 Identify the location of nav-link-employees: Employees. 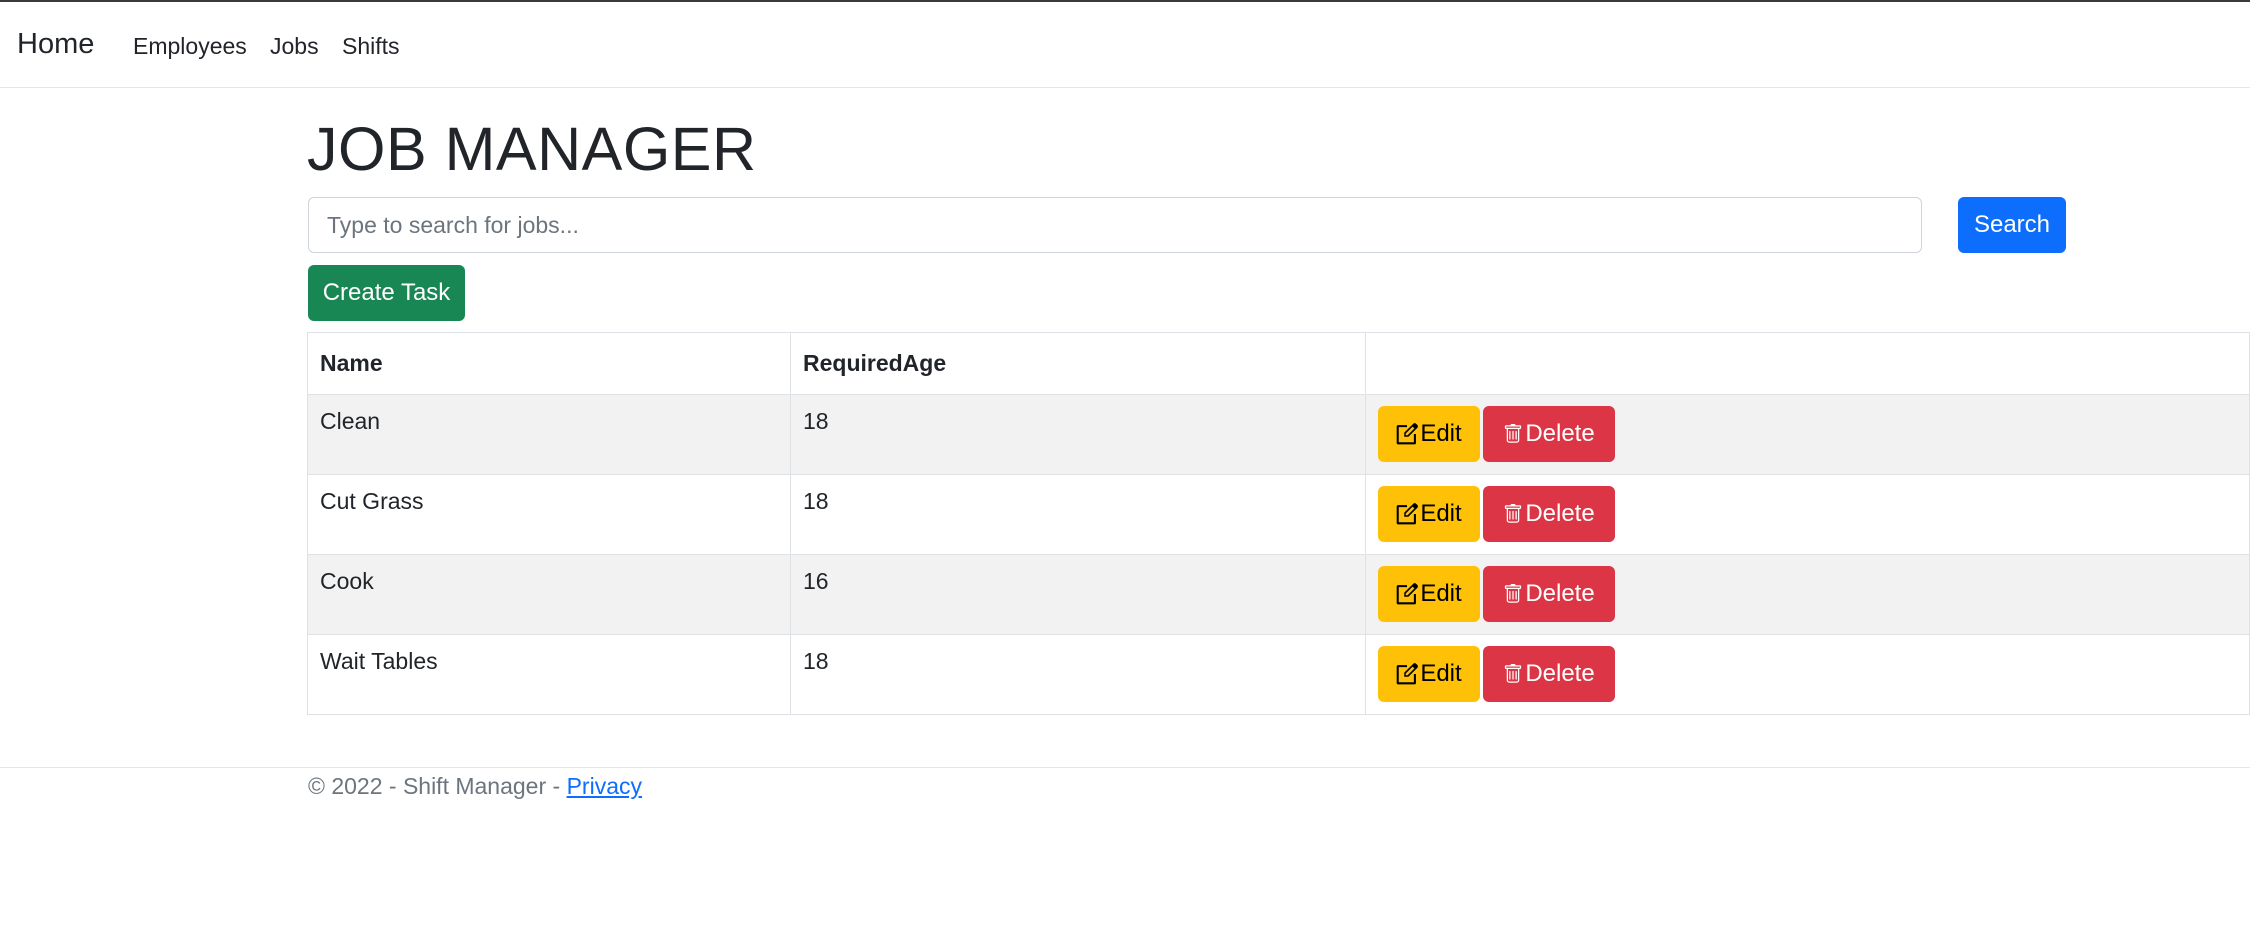
(190, 46).